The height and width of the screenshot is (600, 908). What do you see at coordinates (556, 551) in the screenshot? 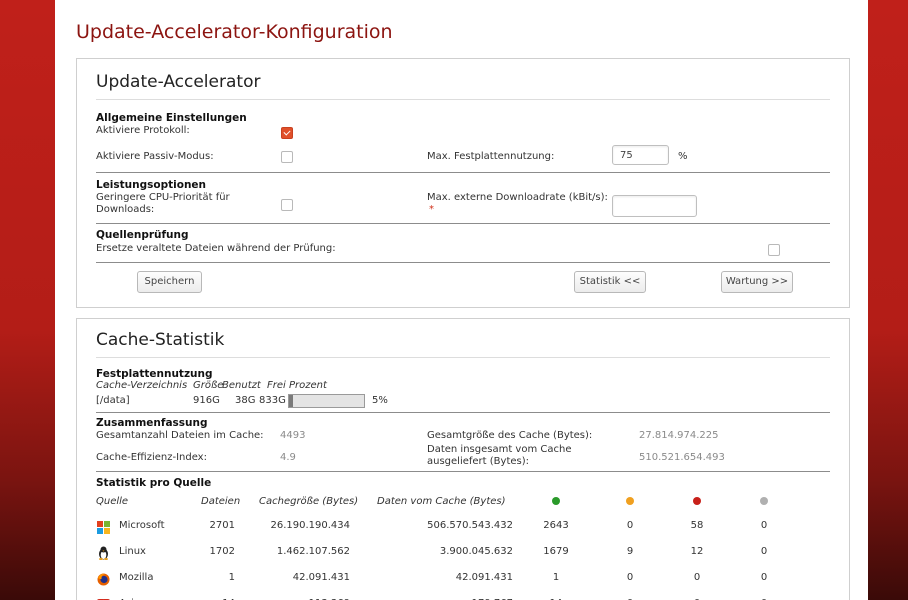
I see `cell-s1: 1679` at bounding box center [556, 551].